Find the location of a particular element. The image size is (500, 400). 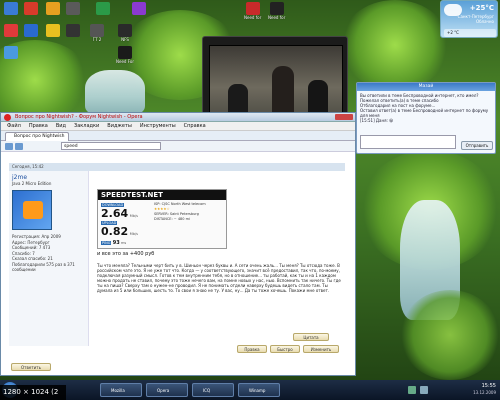

clock-date: 13.12.2009 is located at coordinates (484, 392).